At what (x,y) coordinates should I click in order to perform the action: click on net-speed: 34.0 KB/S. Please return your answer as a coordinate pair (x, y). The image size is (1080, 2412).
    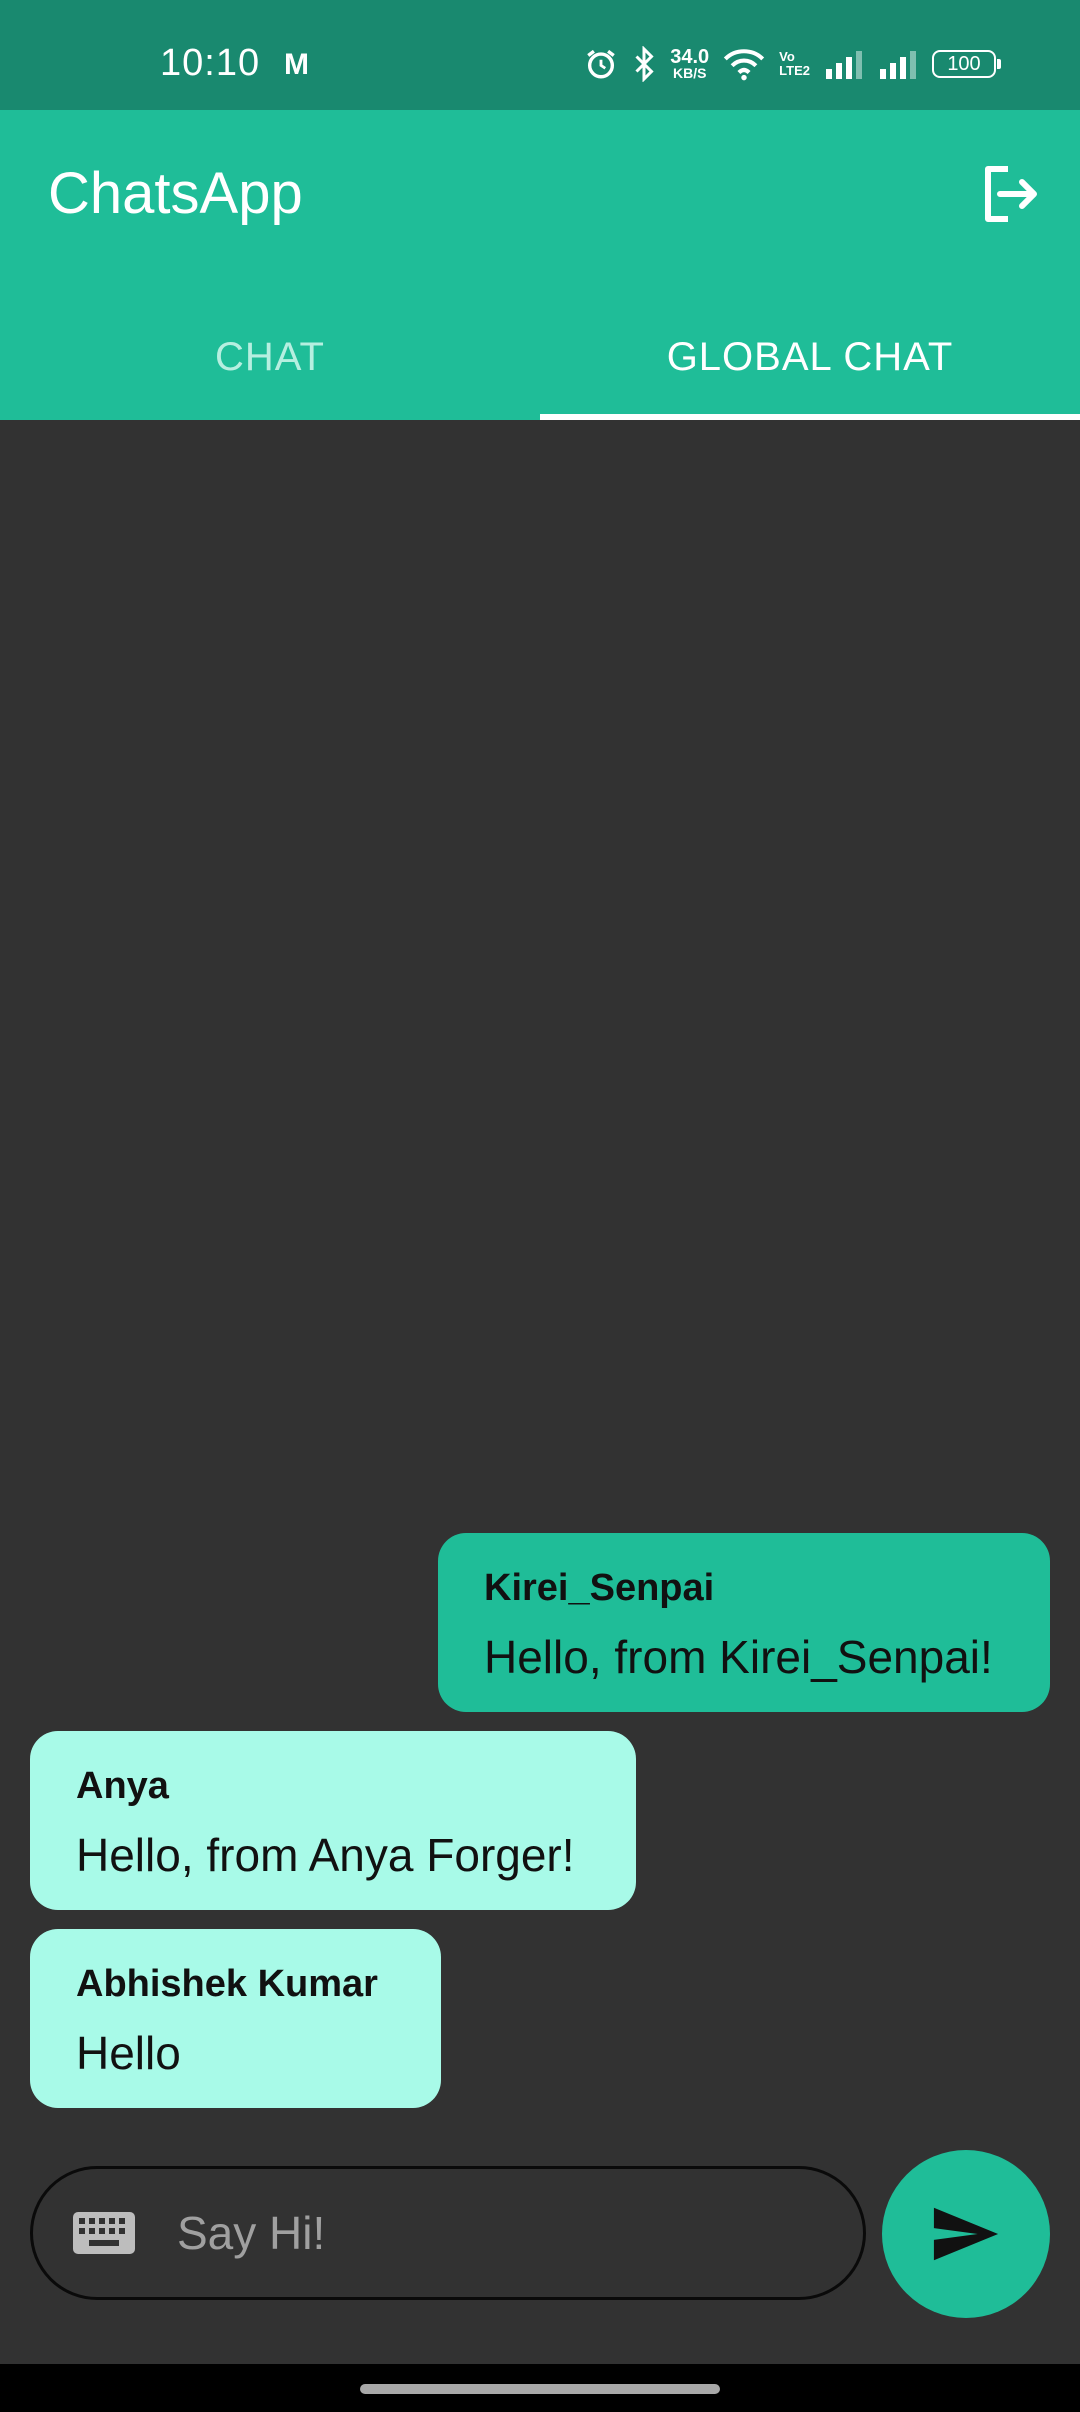
    Looking at the image, I should click on (690, 63).